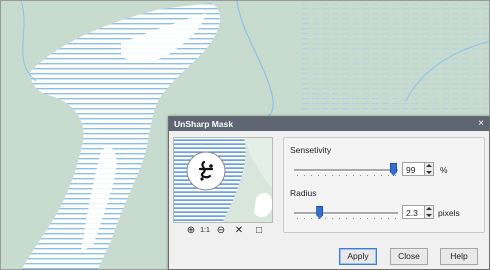 Image resolution: width=490 pixels, height=270 pixels. I want to click on sensitivity-unit: %, so click(444, 170).